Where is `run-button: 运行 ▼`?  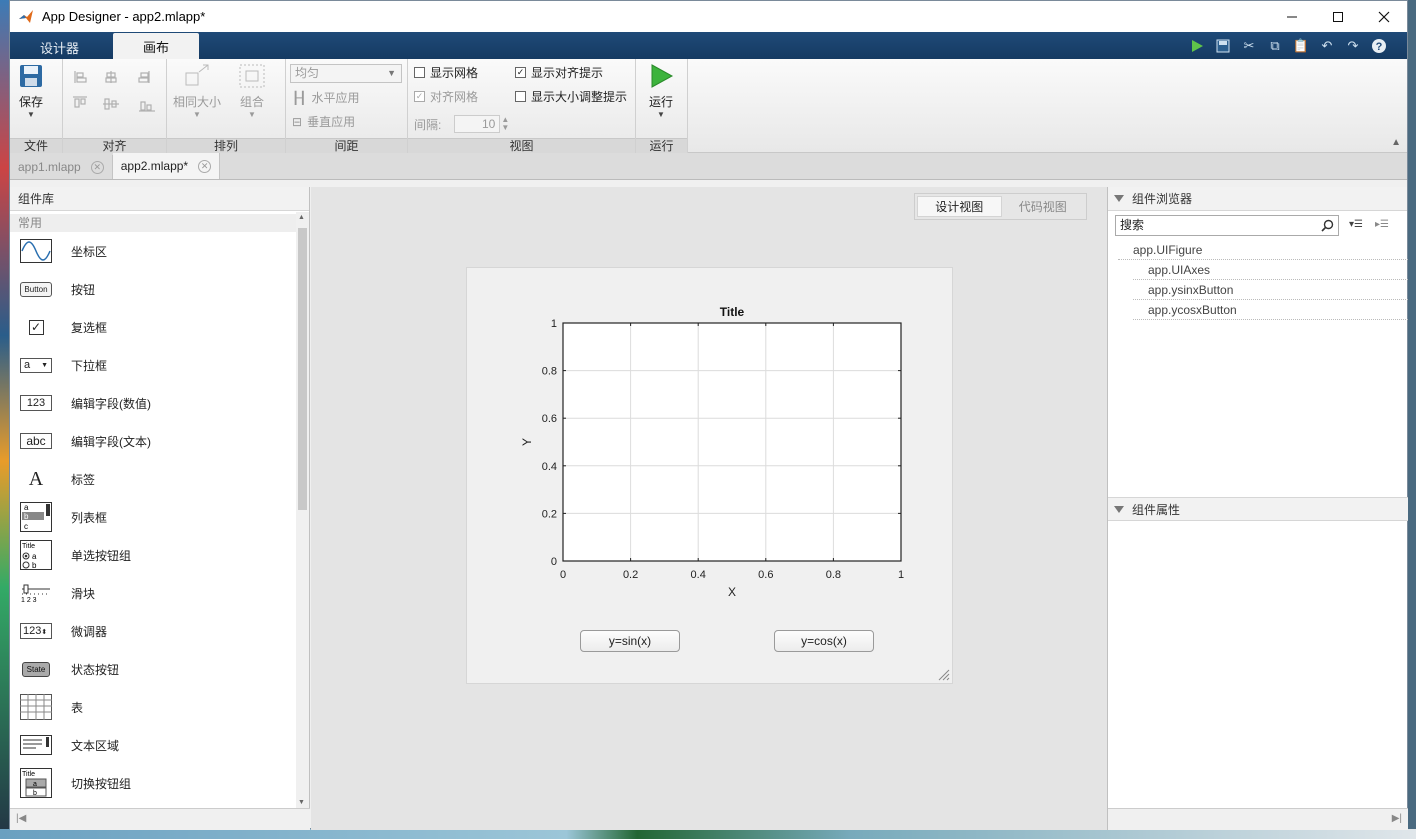 run-button: 运行 ▼ is located at coordinates (661, 91).